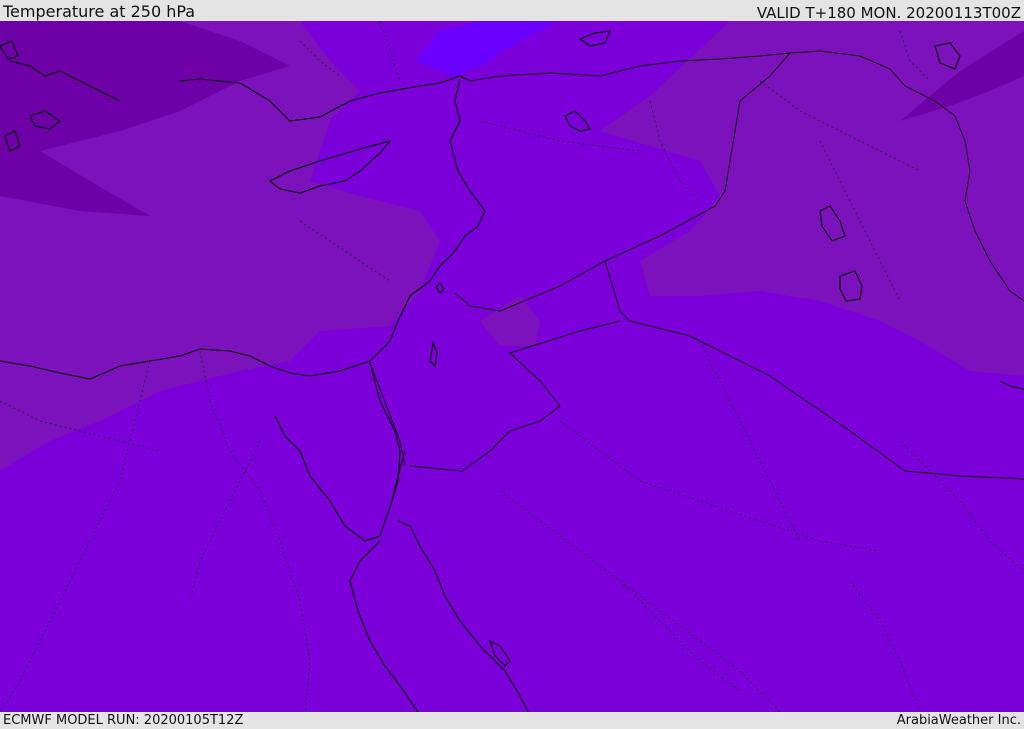 The height and width of the screenshot is (729, 1024). I want to click on credit: ArabiaWeather Inc., so click(958, 720).